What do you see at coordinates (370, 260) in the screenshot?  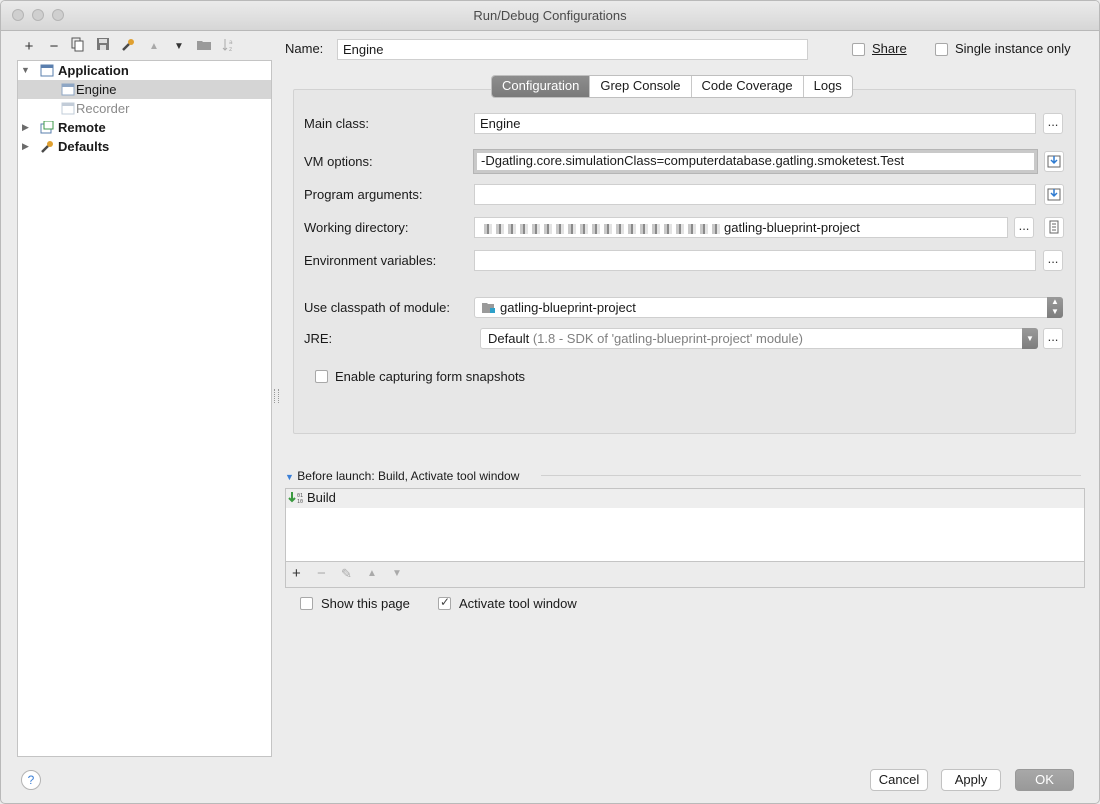 I see `environment-variables-label: Environment variables:` at bounding box center [370, 260].